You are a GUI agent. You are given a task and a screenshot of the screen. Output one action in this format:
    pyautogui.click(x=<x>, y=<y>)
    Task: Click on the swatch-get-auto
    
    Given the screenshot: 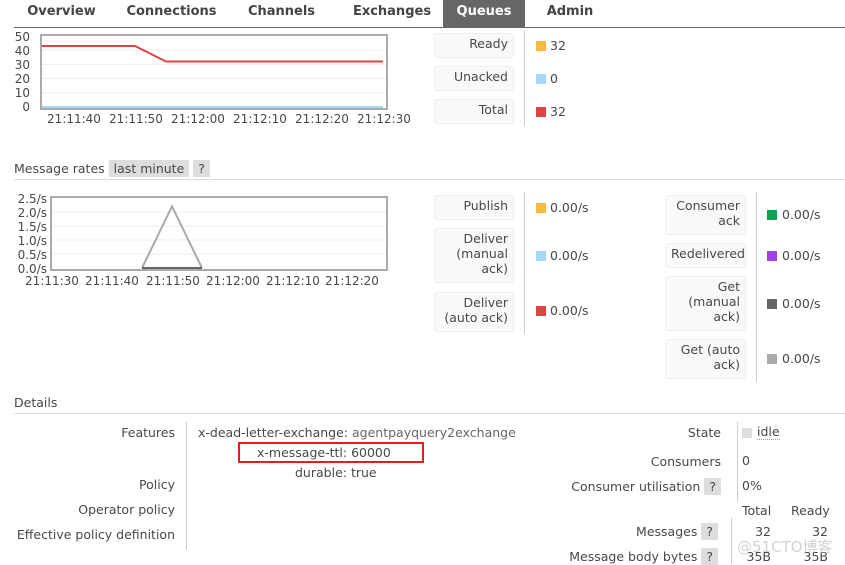 What is the action you would take?
    pyautogui.click(x=772, y=359)
    